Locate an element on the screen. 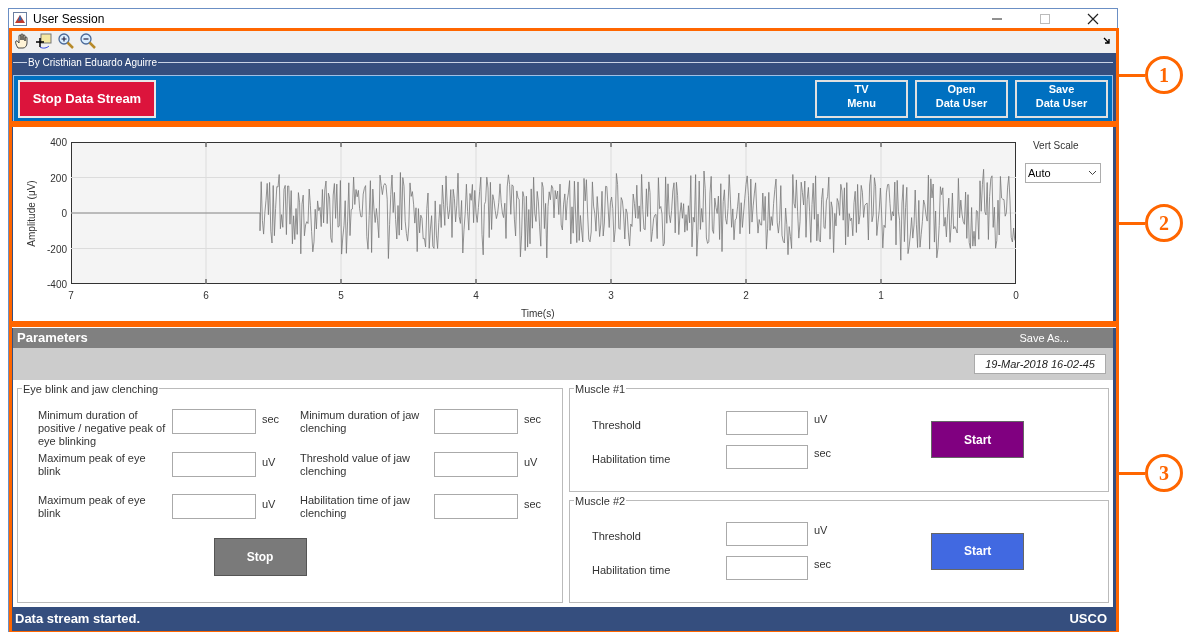 The width and height of the screenshot is (1193, 632). vert-scale-dropdown: Auto is located at coordinates (1063, 173).